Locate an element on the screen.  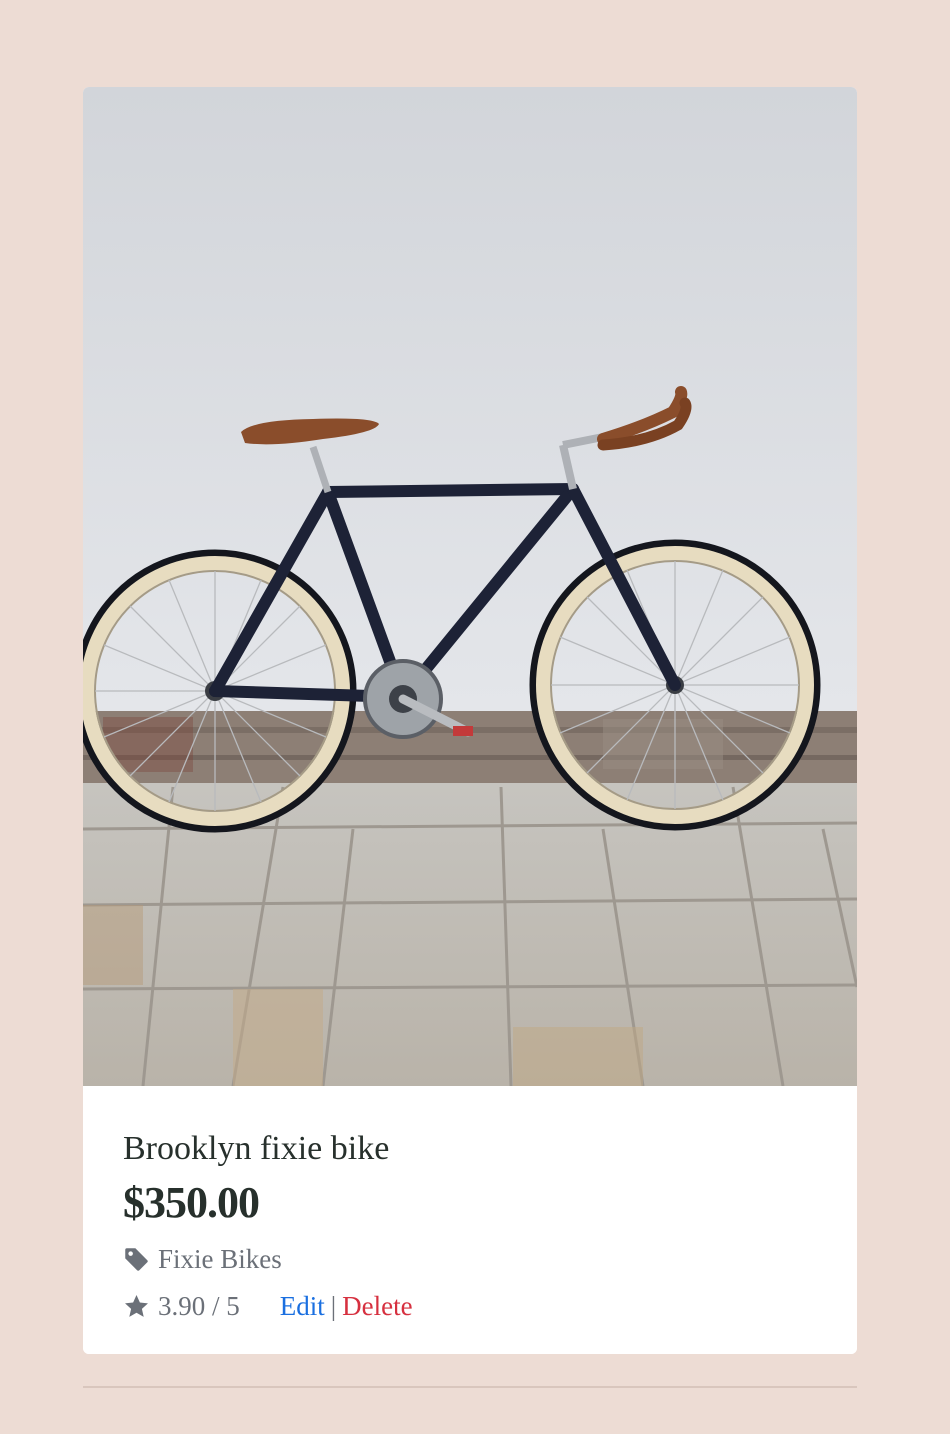
product-rating: 3.90 / 5 is located at coordinates (199, 1305).